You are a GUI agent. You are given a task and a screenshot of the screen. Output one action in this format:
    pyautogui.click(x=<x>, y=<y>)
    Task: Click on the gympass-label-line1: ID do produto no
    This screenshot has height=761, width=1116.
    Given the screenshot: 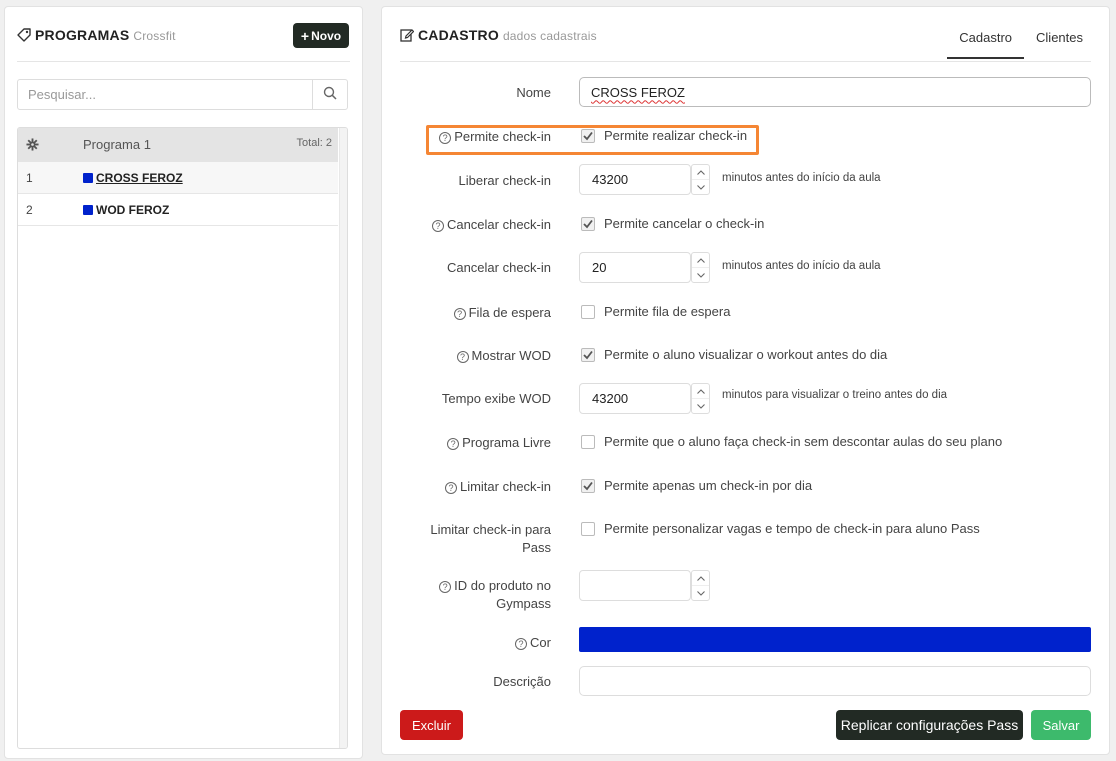 What is the action you would take?
    pyautogui.click(x=502, y=585)
    